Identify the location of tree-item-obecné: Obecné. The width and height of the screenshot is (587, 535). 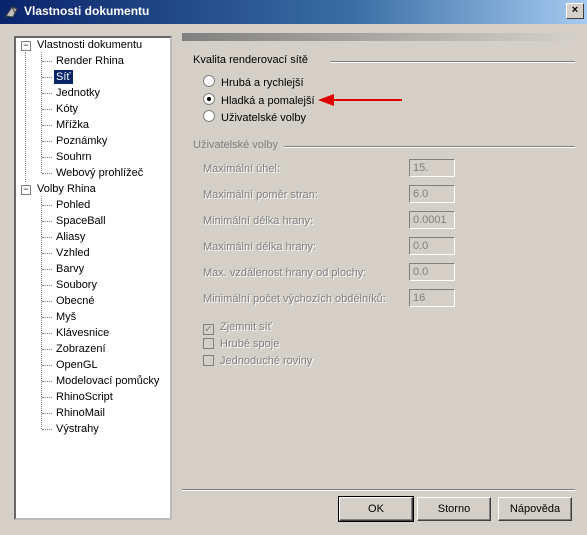
(75, 301).